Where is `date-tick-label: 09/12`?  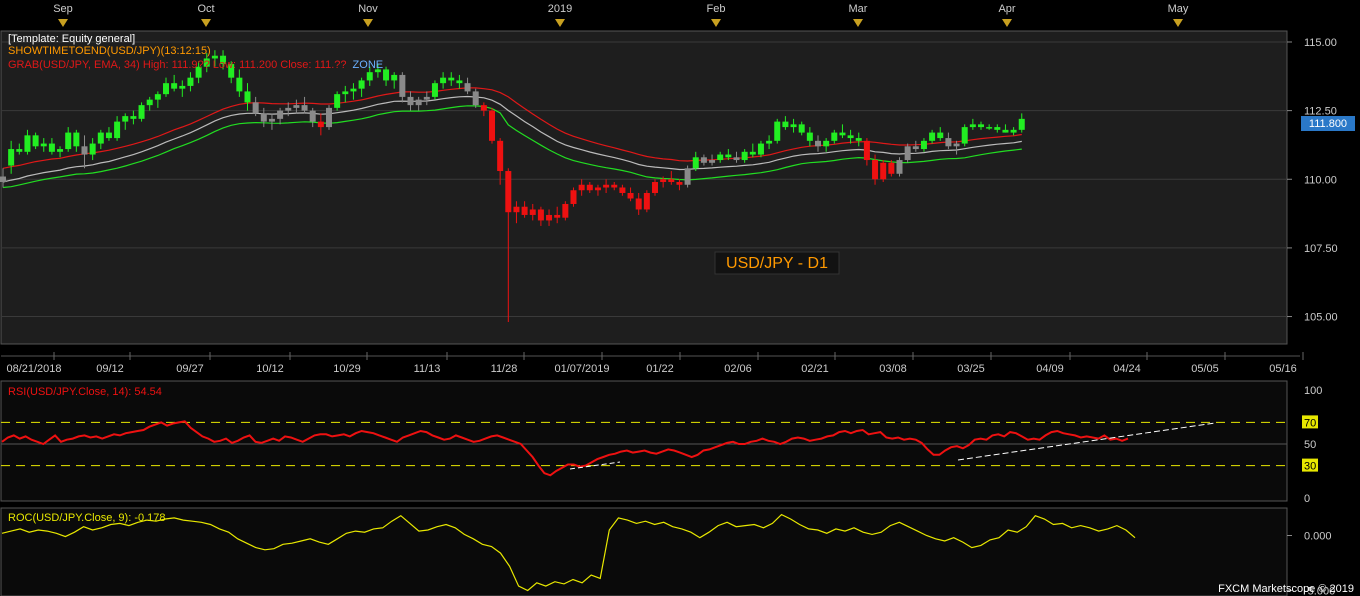 date-tick-label: 09/12 is located at coordinates (110, 369).